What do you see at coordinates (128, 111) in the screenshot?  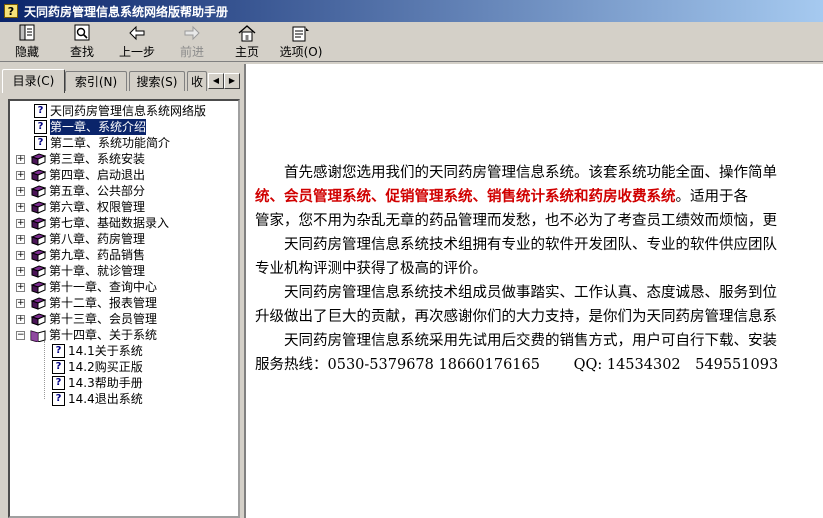 I see `tree-item-label: 天同药房管理信息系统网络版` at bounding box center [128, 111].